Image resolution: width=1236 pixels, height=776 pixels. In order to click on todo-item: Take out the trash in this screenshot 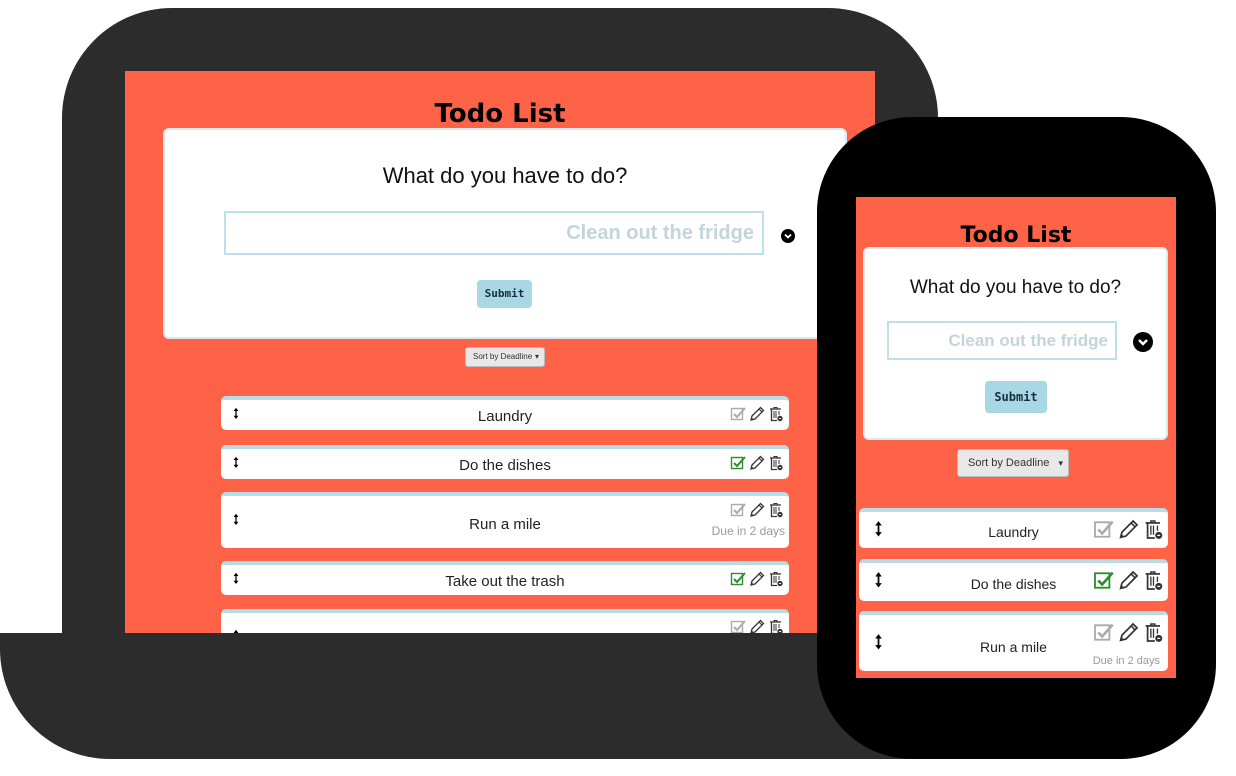, I will do `click(505, 578)`.